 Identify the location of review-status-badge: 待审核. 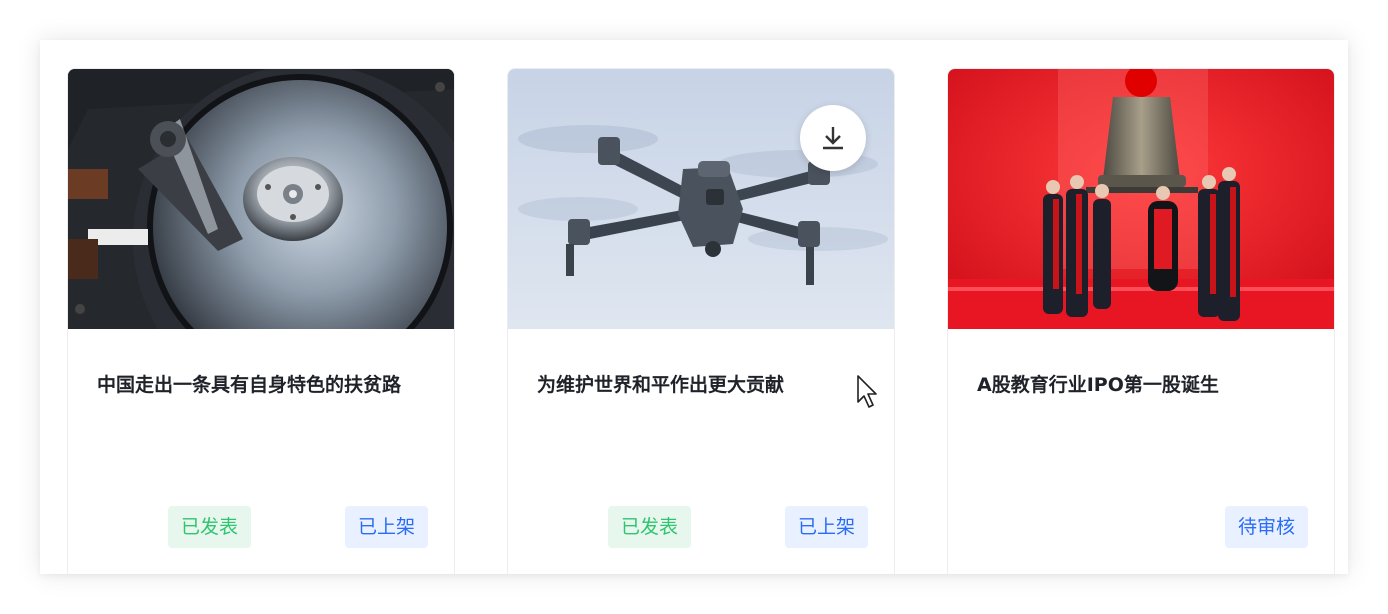
(1266, 527).